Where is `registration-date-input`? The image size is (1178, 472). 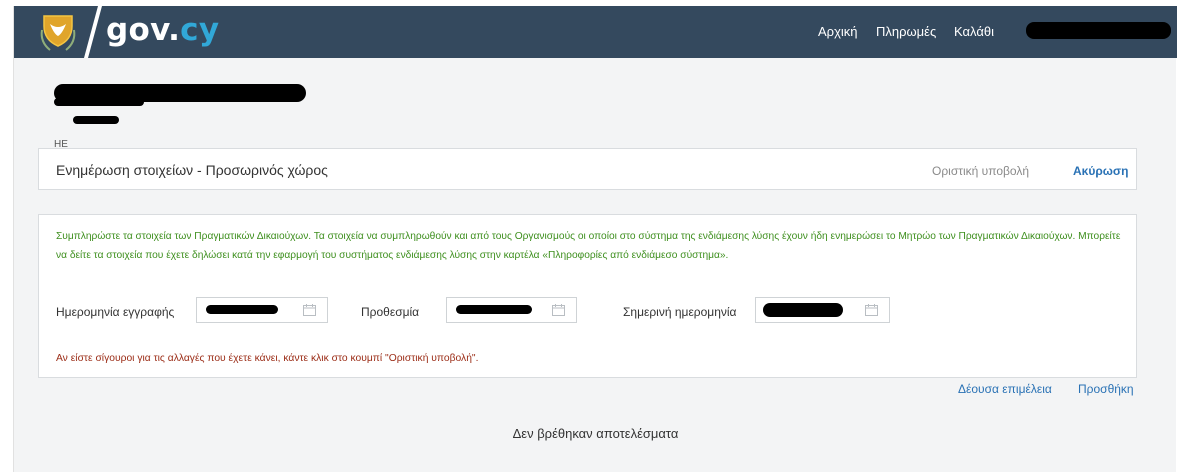 registration-date-input is located at coordinates (262, 310).